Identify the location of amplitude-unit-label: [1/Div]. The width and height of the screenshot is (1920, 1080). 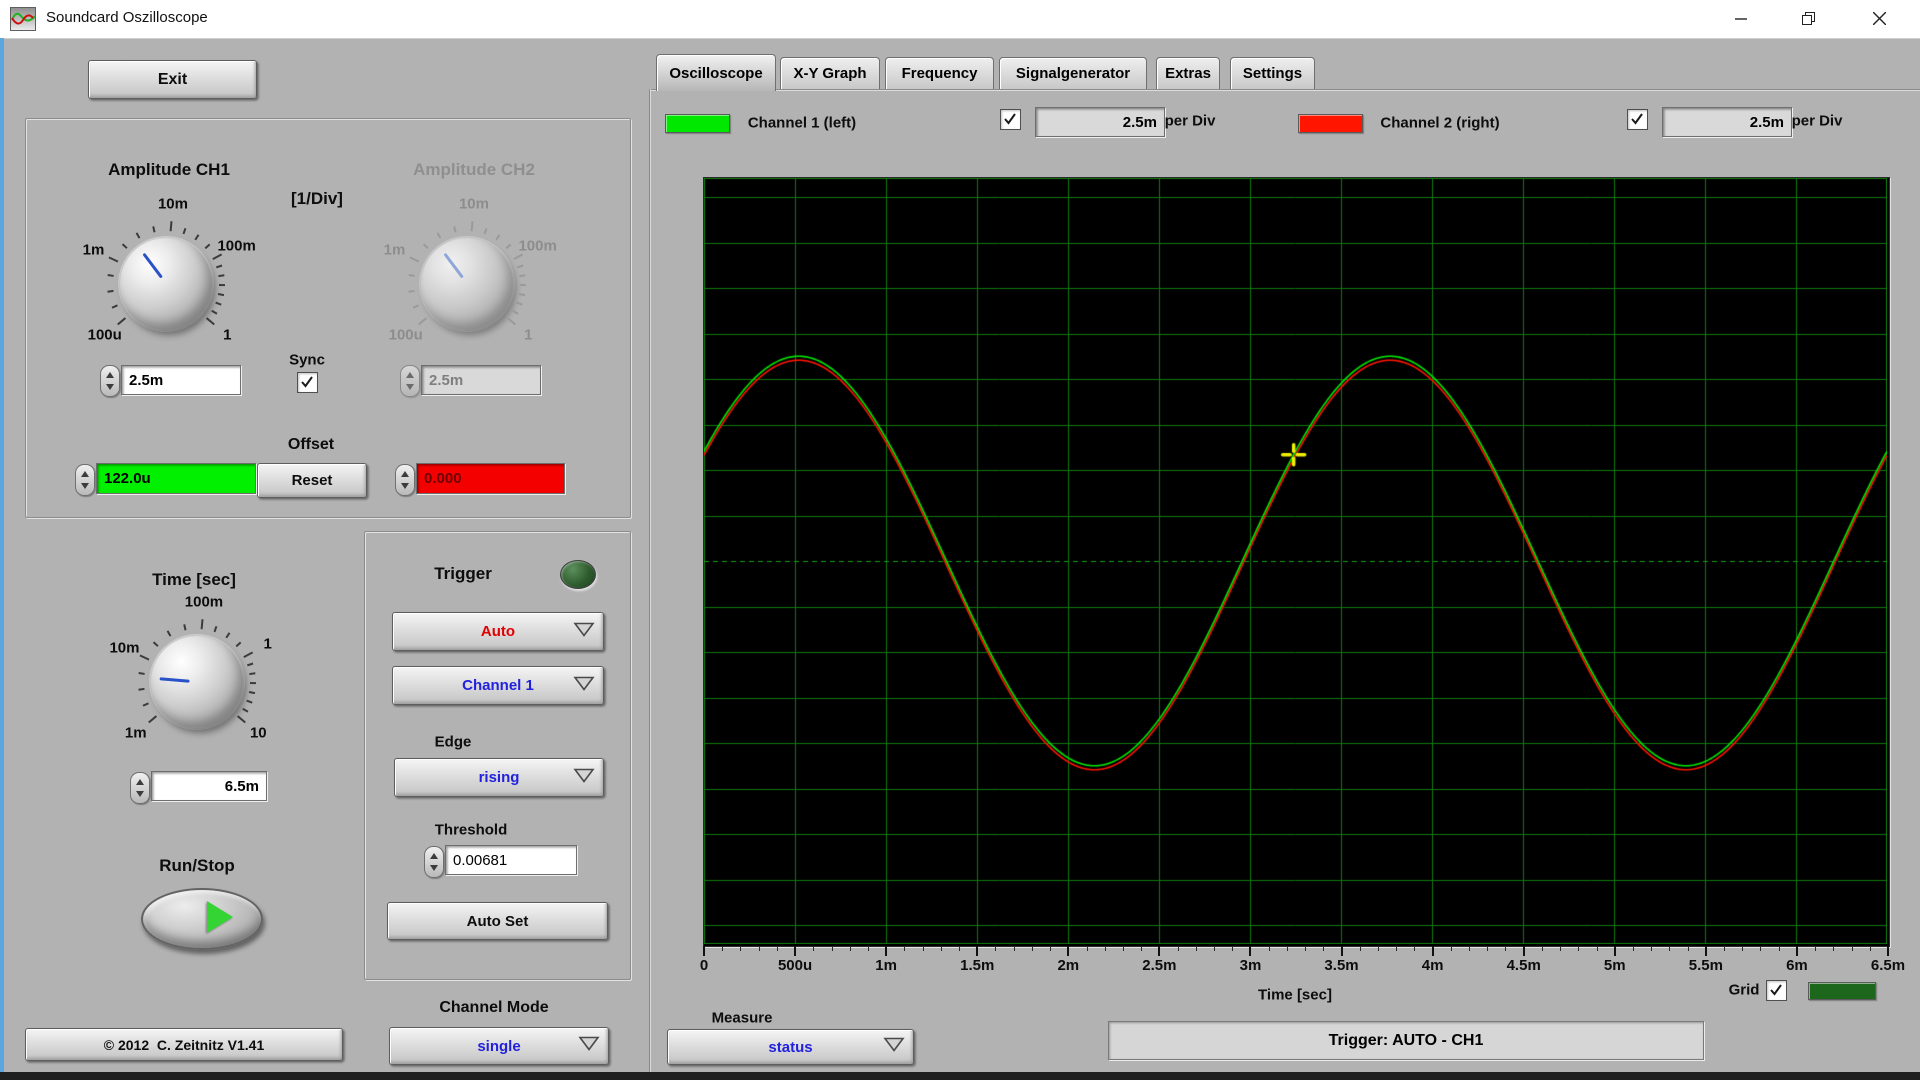
(317, 198).